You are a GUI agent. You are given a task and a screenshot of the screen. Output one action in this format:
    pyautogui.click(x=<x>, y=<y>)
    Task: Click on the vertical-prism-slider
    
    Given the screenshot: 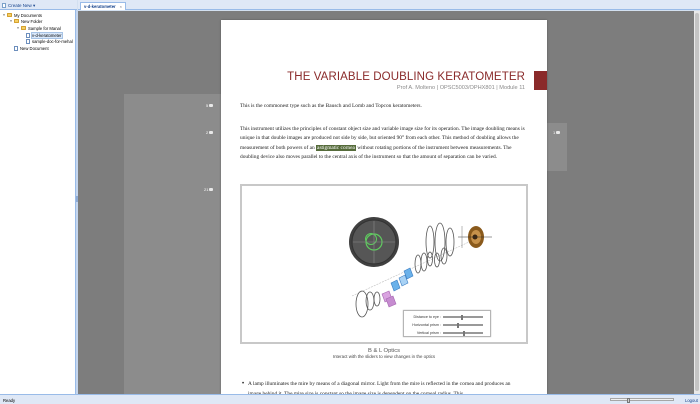 What is the action you would take?
    pyautogui.click(x=463, y=334)
    